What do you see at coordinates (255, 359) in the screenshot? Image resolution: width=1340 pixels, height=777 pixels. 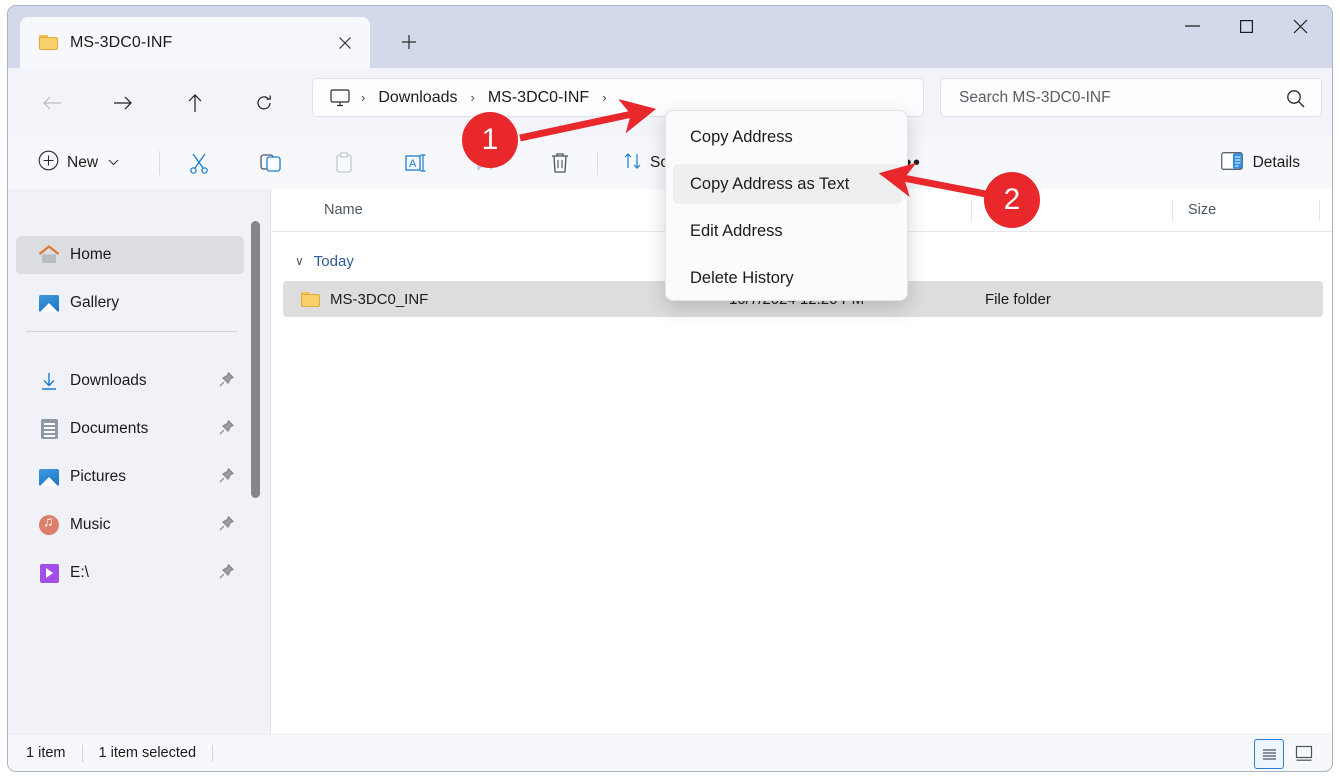 I see `sidebar-scrollbar-thumb` at bounding box center [255, 359].